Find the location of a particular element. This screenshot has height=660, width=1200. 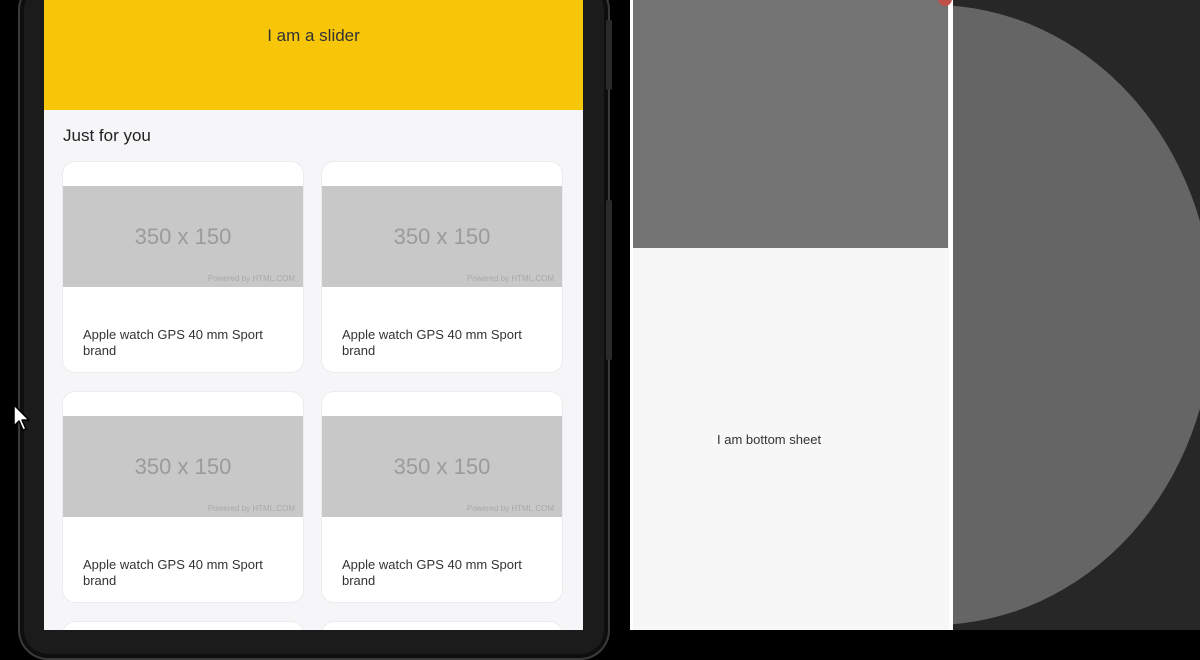

image-slider: I am a slider is located at coordinates (313, 55).